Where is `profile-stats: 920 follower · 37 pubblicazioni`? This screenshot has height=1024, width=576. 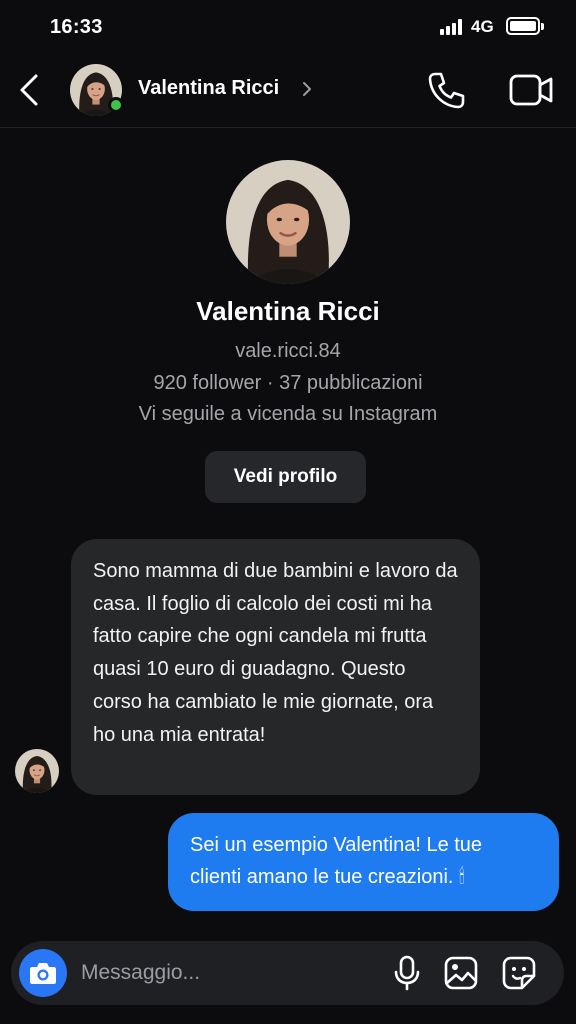
profile-stats: 920 follower · 37 pubblicazioni is located at coordinates (288, 383).